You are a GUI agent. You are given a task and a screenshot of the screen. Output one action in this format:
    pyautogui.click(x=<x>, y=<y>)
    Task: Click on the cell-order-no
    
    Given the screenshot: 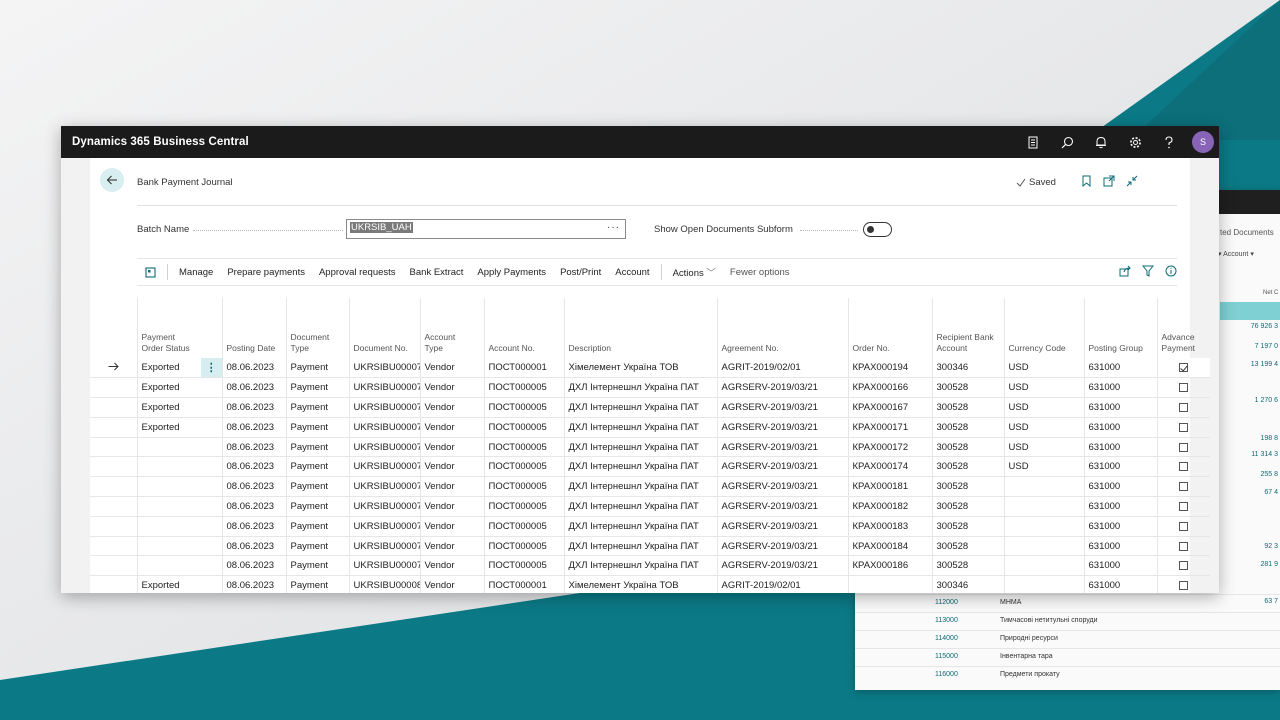 What is the action you would take?
    pyautogui.click(x=889, y=584)
    